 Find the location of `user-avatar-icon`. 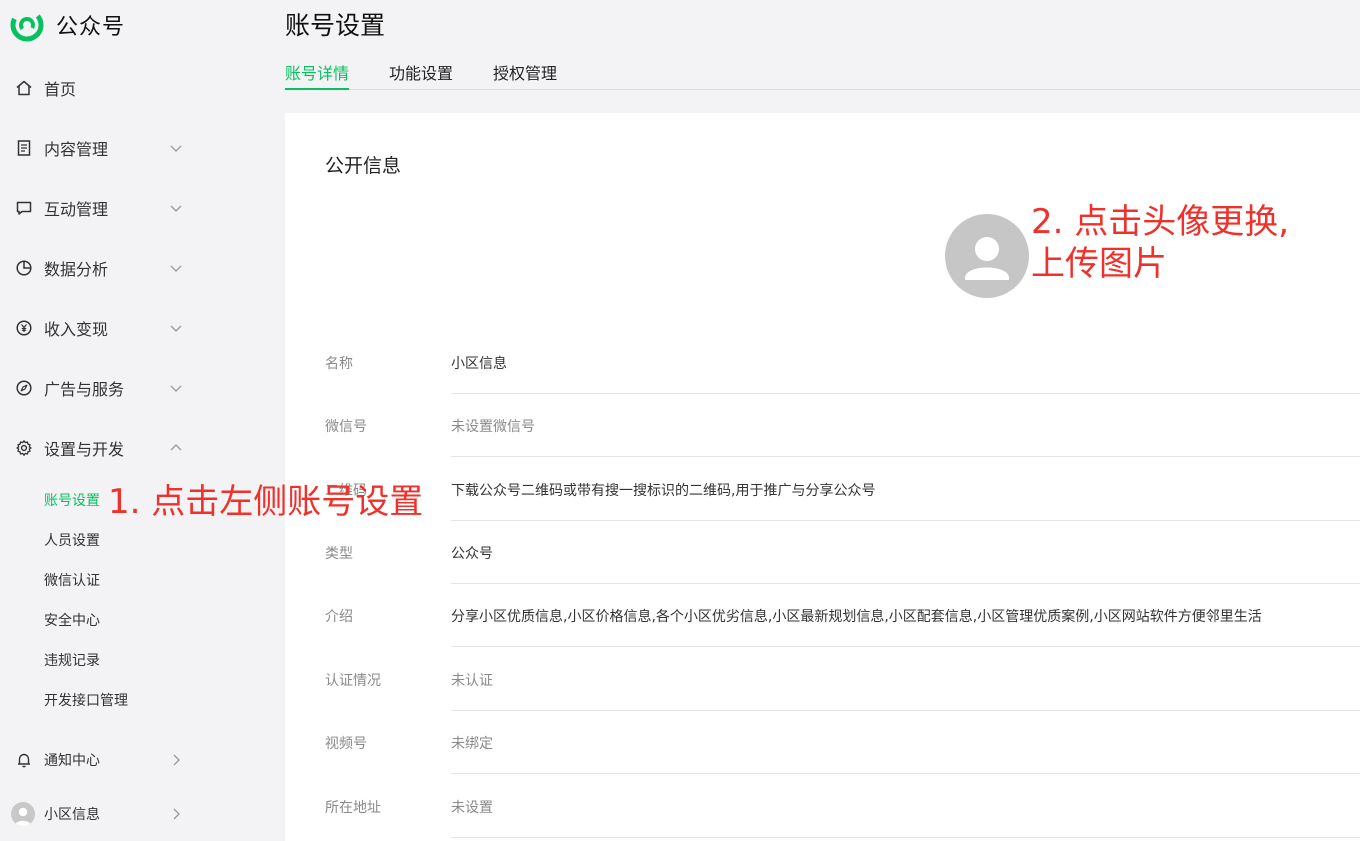

user-avatar-icon is located at coordinates (987, 258).